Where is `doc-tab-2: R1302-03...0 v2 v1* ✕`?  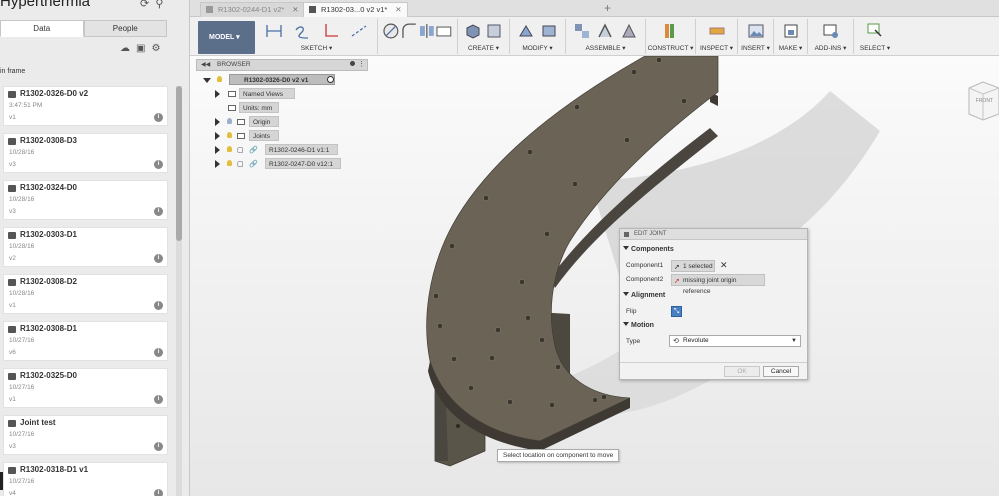
doc-tab-2: R1302-03...0 v2 v1* ✕ is located at coordinates (355, 9).